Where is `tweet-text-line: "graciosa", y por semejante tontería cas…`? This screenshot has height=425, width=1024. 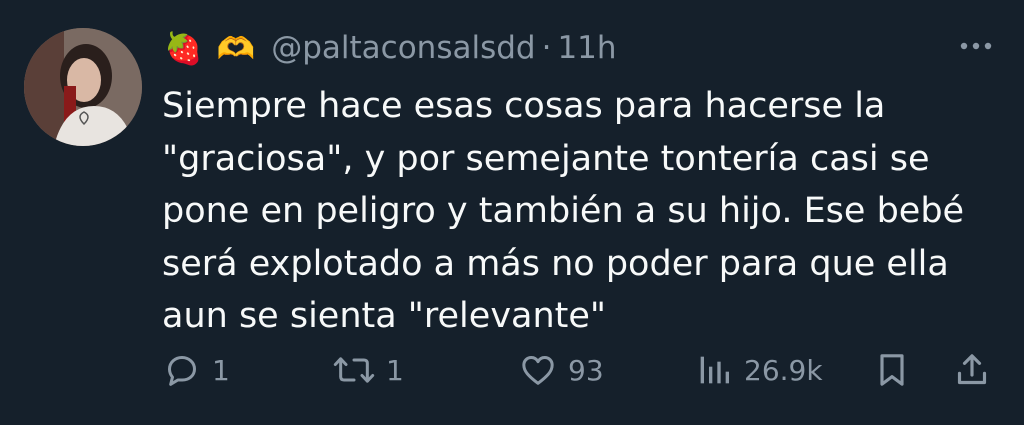 tweet-text-line: "graciosa", y por semejante tontería cas… is located at coordinates (546, 158).